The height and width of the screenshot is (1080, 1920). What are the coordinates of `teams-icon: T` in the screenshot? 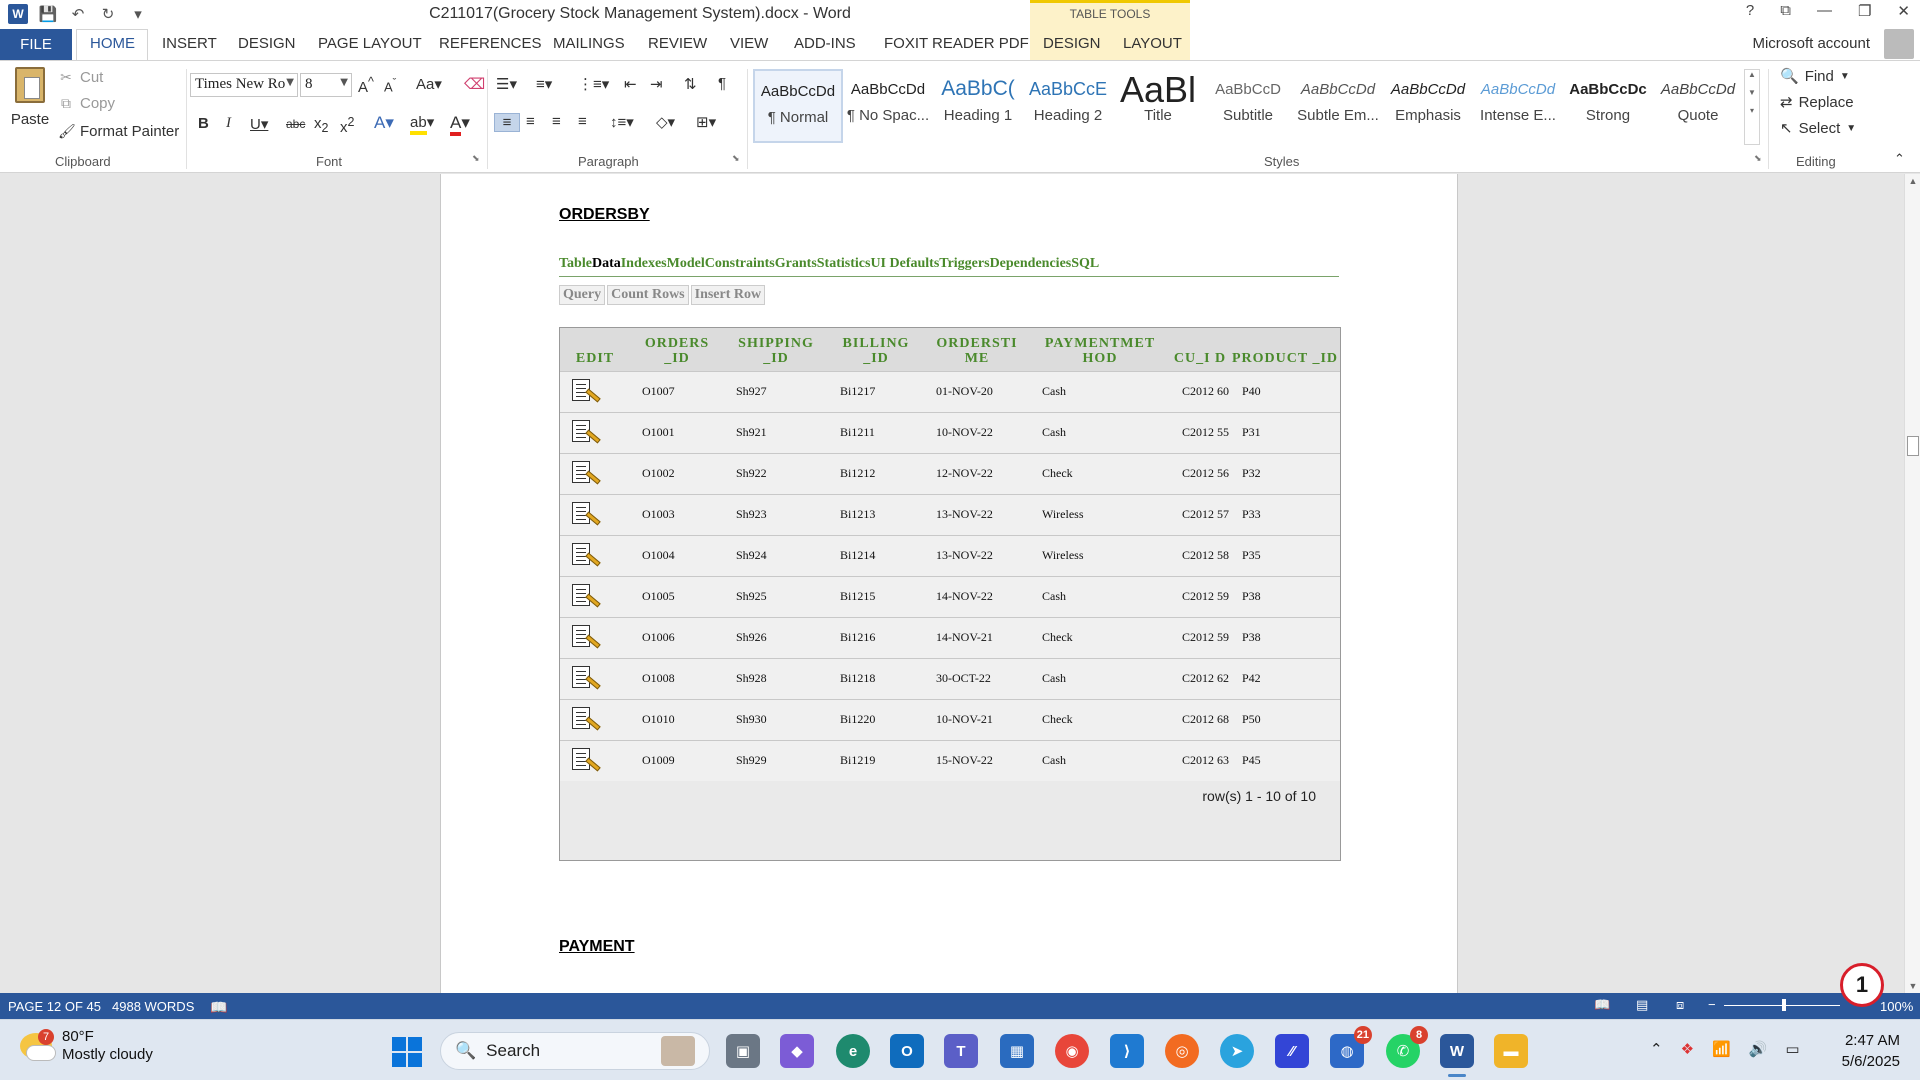 It's located at (961, 1051).